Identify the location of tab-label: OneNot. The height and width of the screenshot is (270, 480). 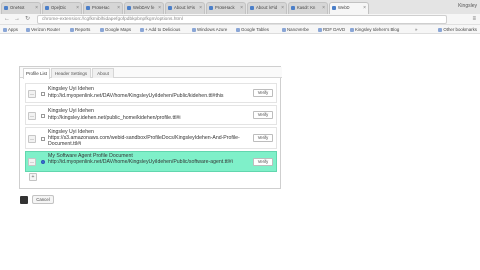
(17, 7).